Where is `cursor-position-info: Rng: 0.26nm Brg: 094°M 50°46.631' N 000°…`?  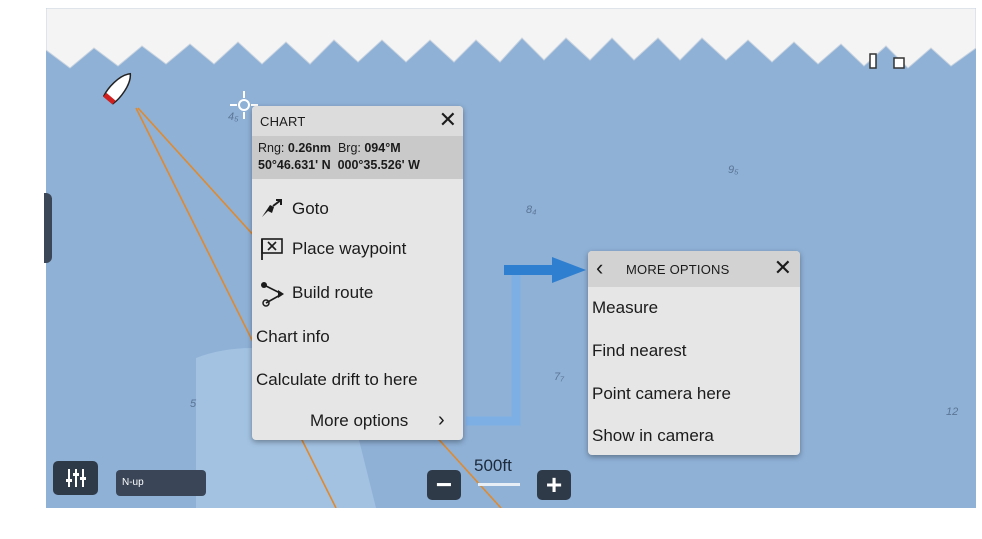
cursor-position-info: Rng: 0.26nm Brg: 094°M 50°46.631' N 000°… is located at coordinates (357, 157).